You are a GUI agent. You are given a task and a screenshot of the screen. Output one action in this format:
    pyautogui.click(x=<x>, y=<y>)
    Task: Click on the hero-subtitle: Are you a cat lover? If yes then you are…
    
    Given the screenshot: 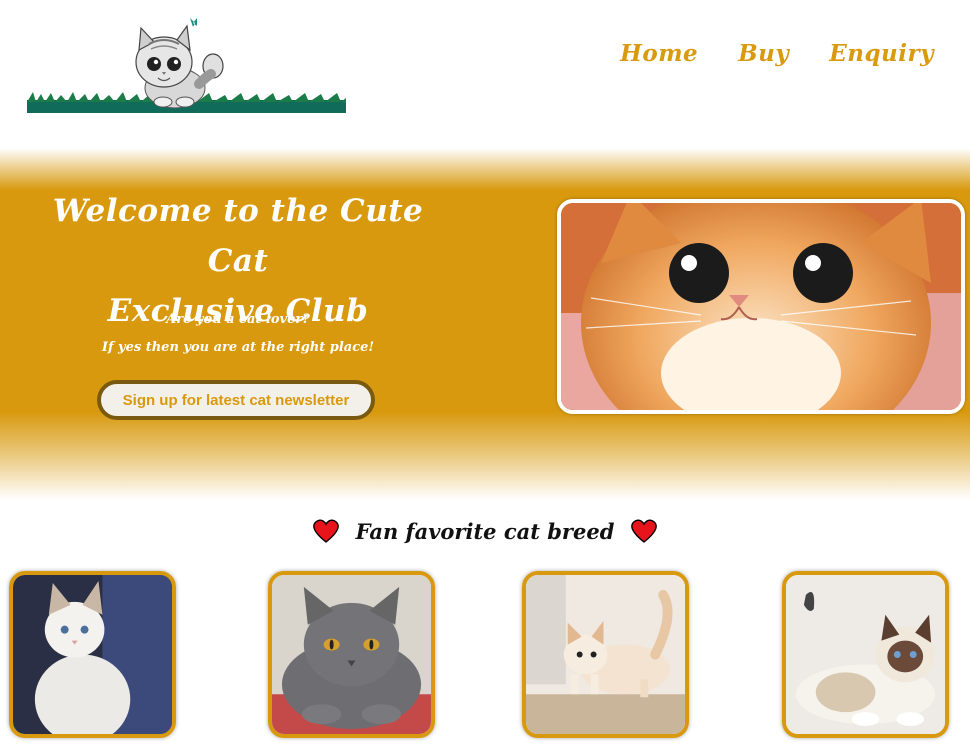 What is the action you would take?
    pyautogui.click(x=238, y=334)
    